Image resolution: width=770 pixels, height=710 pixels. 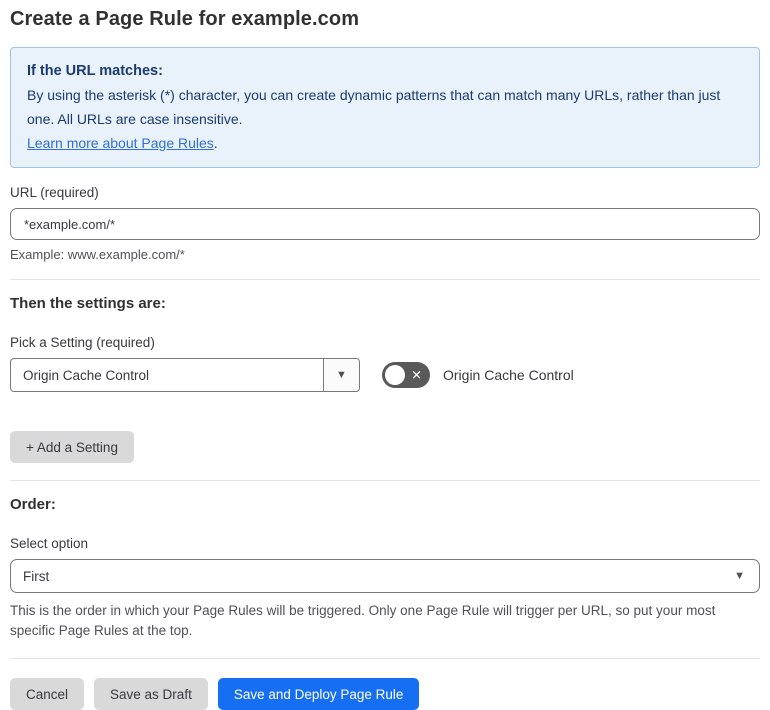 What do you see at coordinates (47, 694) in the screenshot?
I see `cancel-button: Cancel` at bounding box center [47, 694].